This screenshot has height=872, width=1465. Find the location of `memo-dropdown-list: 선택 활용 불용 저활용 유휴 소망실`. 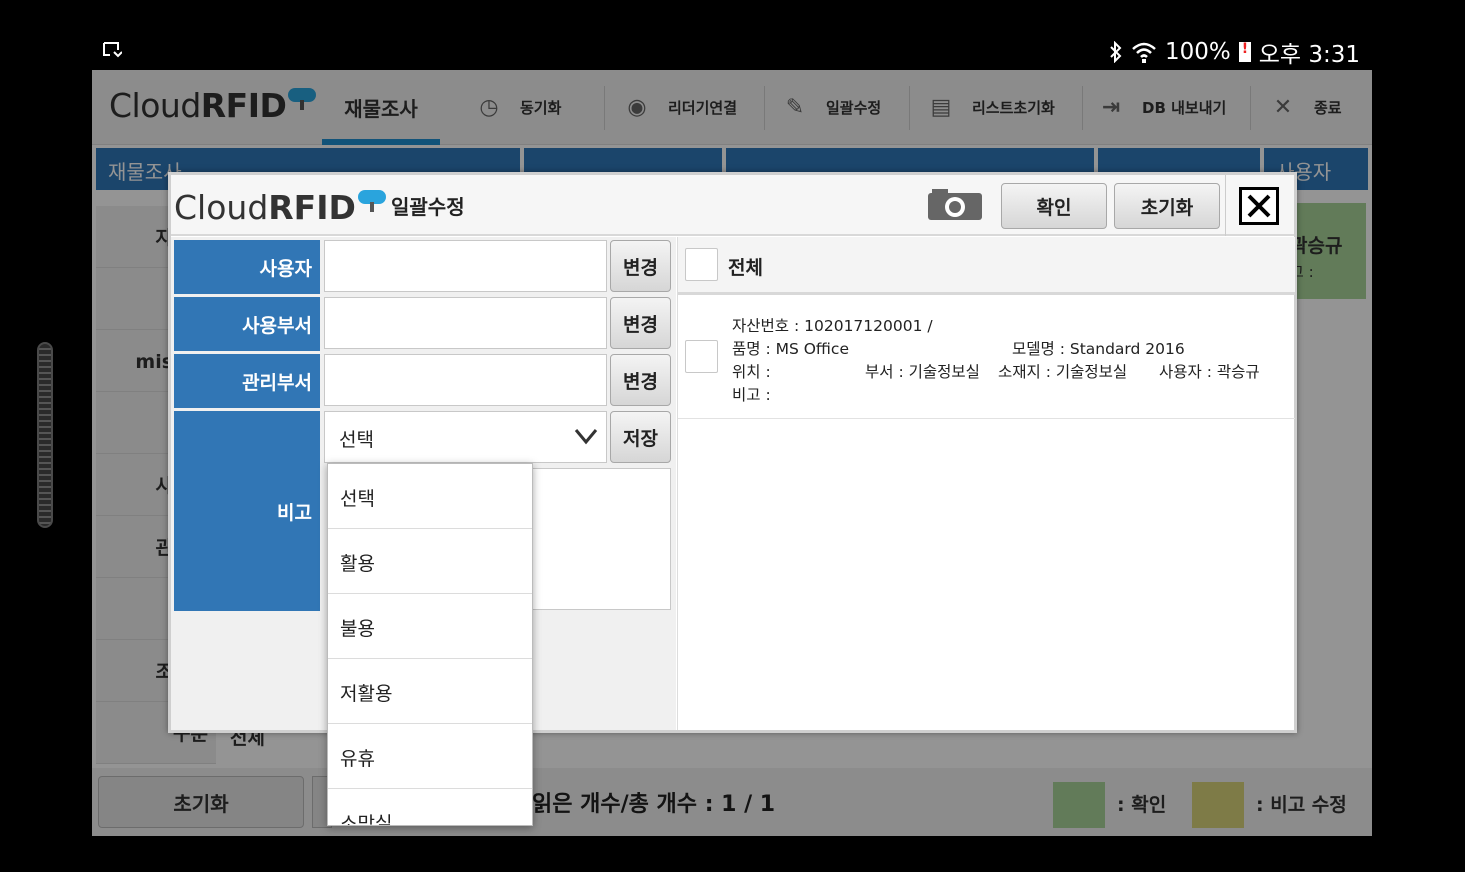

memo-dropdown-list: 선택 활용 불용 저활용 유휴 소망실 is located at coordinates (430, 644).